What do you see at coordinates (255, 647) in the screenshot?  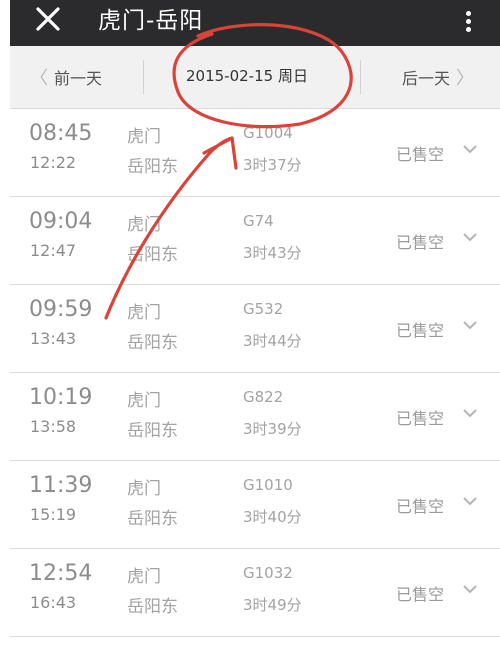 I see `train-row-partial` at bounding box center [255, 647].